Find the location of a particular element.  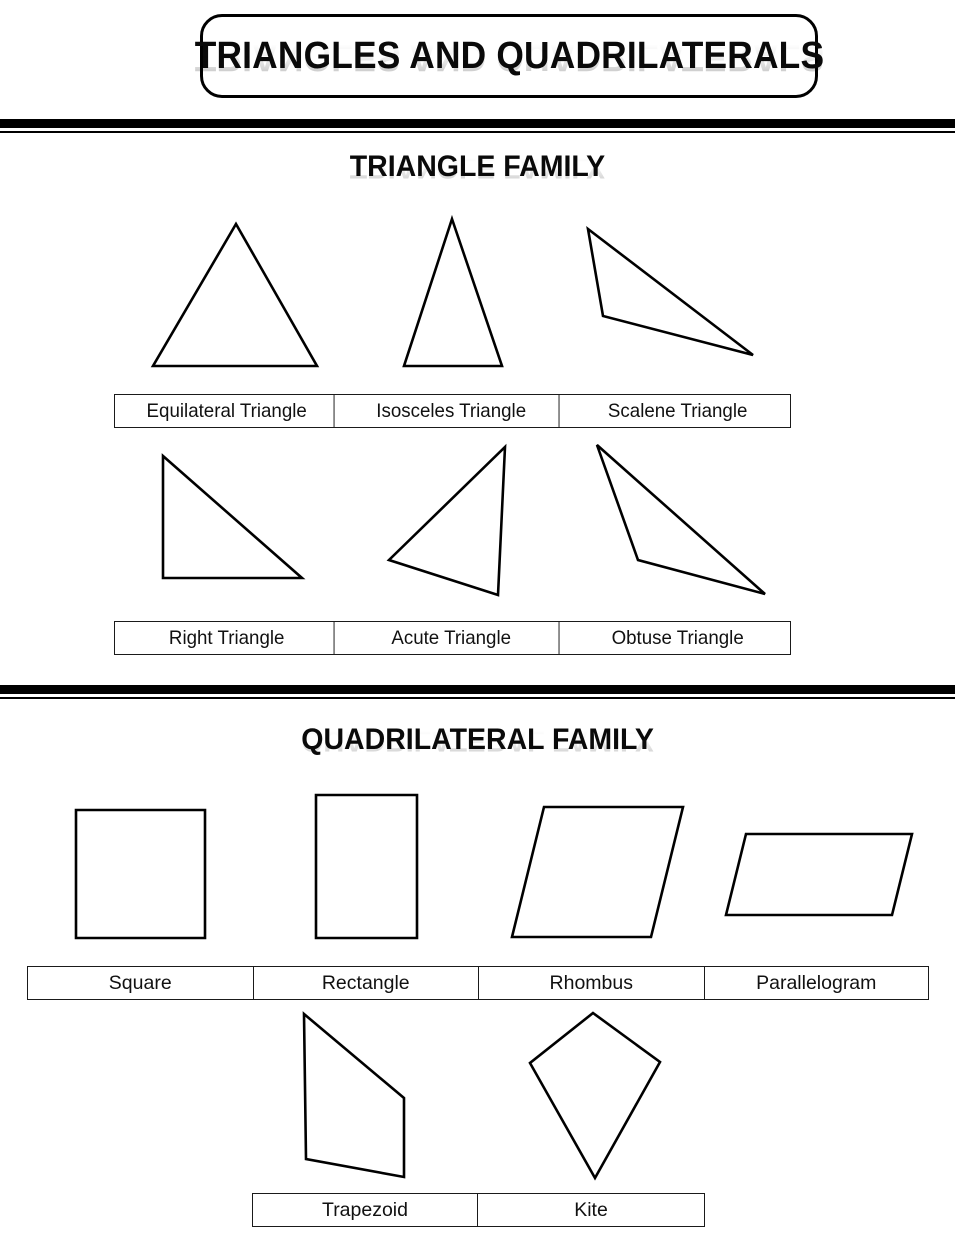

shape-square is located at coordinates (140, 874).